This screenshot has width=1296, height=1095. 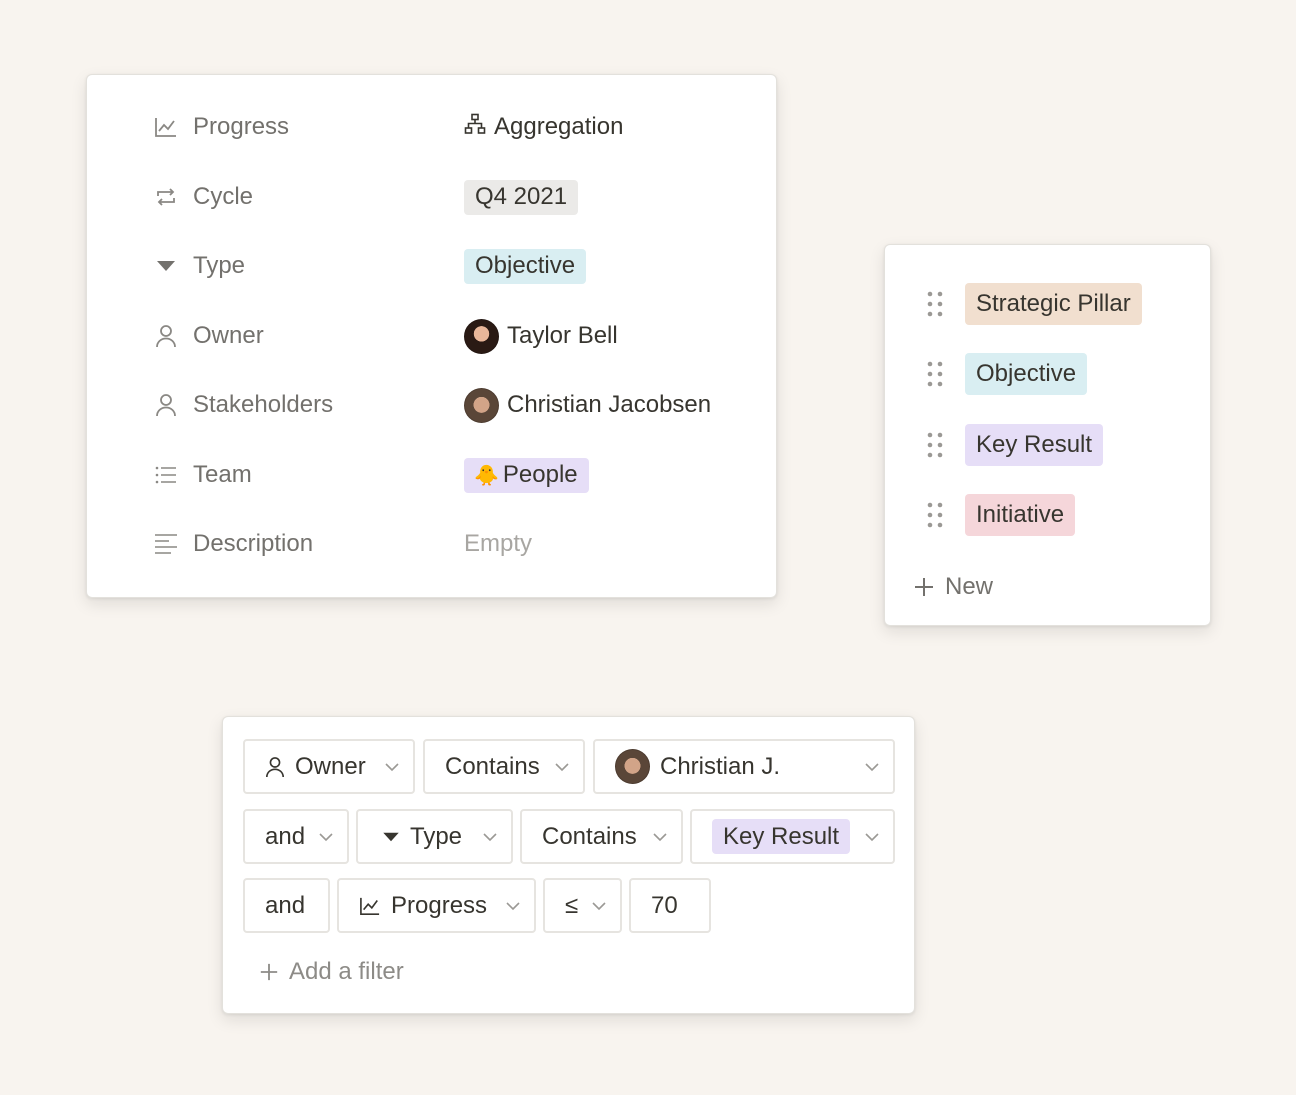 What do you see at coordinates (664, 905) in the screenshot?
I see `filter-value-text: 70` at bounding box center [664, 905].